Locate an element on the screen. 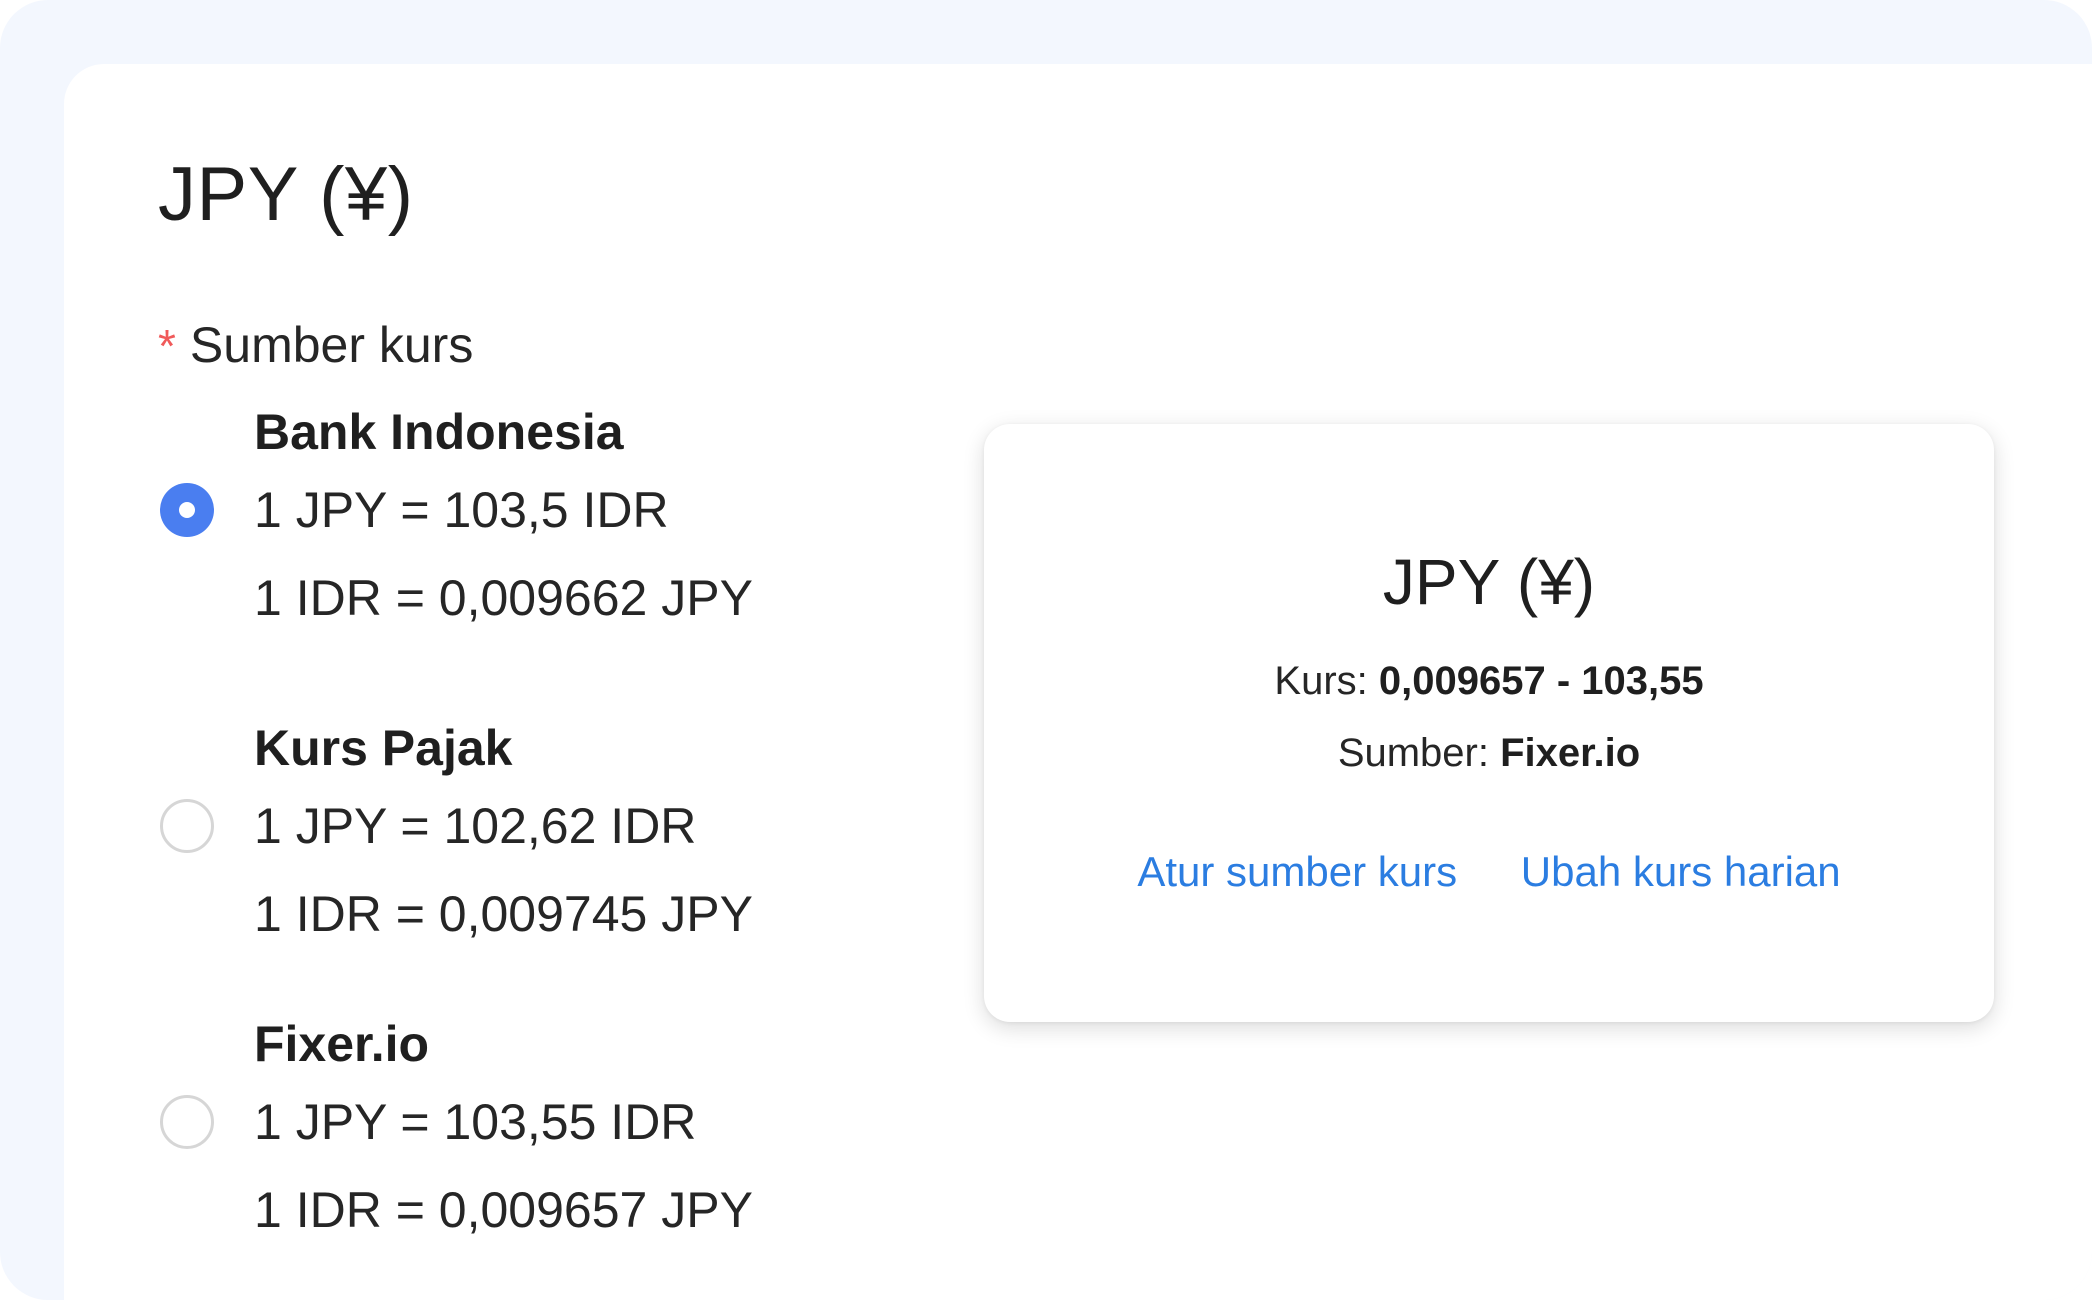 Image resolution: width=2092 pixels, height=1300 pixels. option-rate-line-2: 1 IDR = 0,009662 JPY is located at coordinates (503, 598).